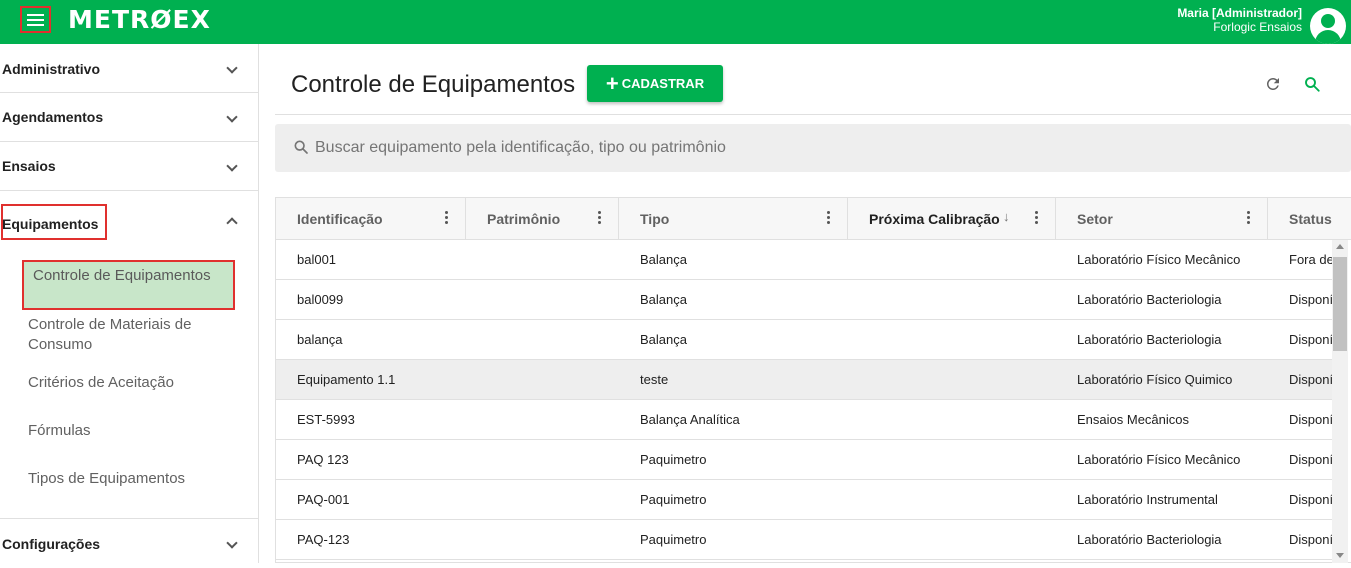  I want to click on cell-tipo: Balança Analítica, so click(690, 419).